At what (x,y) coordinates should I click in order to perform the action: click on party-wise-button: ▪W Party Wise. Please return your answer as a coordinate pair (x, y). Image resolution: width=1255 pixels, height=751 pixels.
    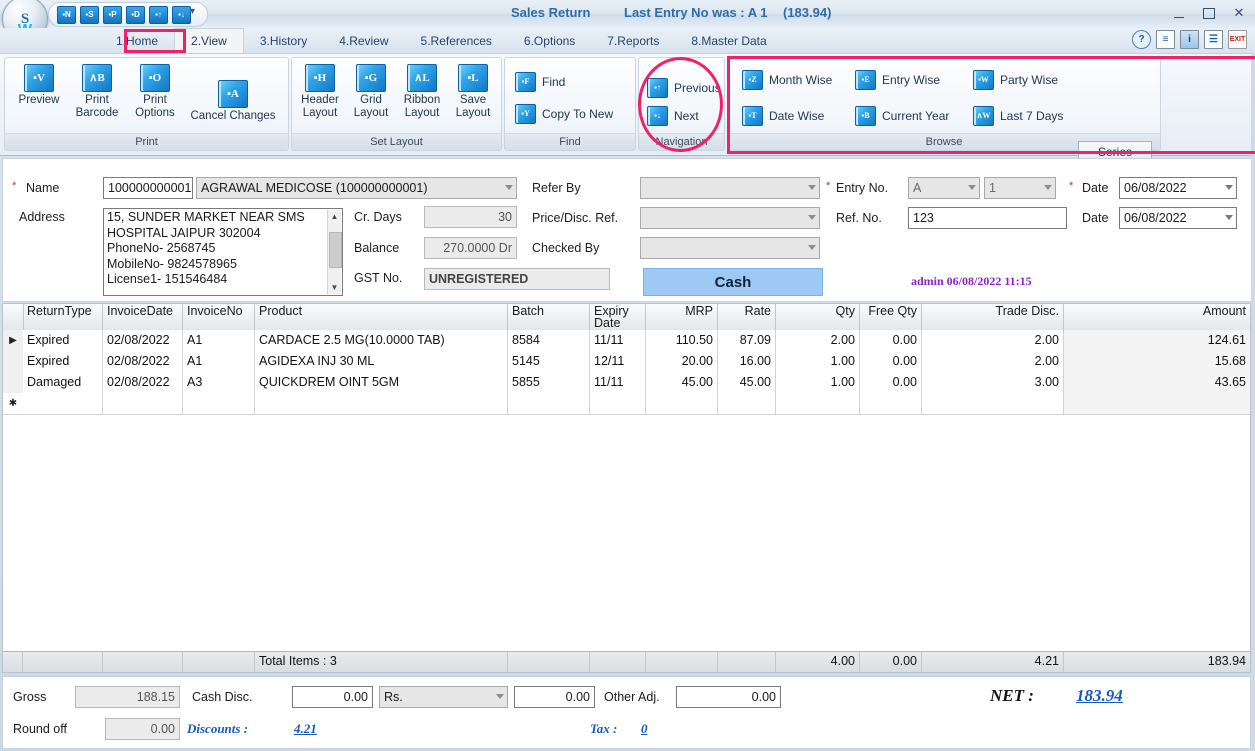
    Looking at the image, I should click on (1015, 80).